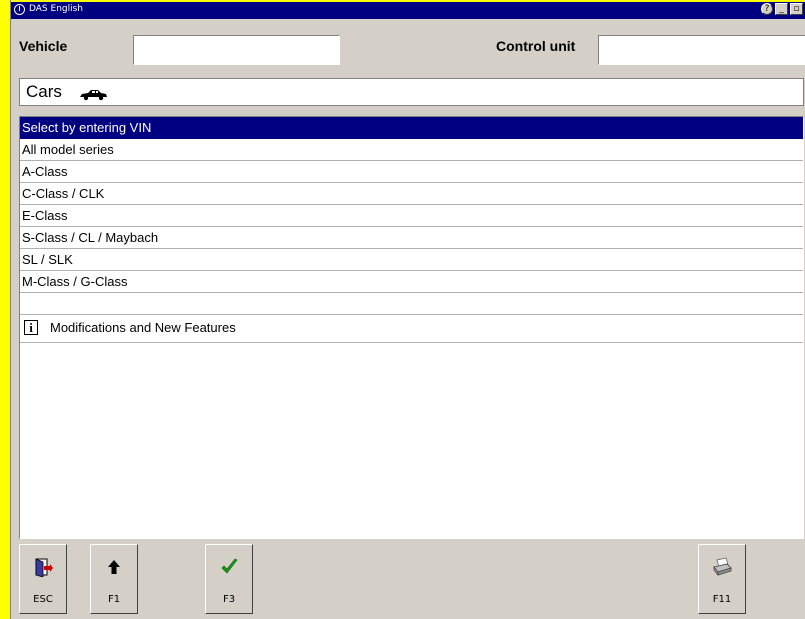 The image size is (805, 619). Describe the element at coordinates (229, 579) in the screenshot. I see `f3-button: F3` at that location.